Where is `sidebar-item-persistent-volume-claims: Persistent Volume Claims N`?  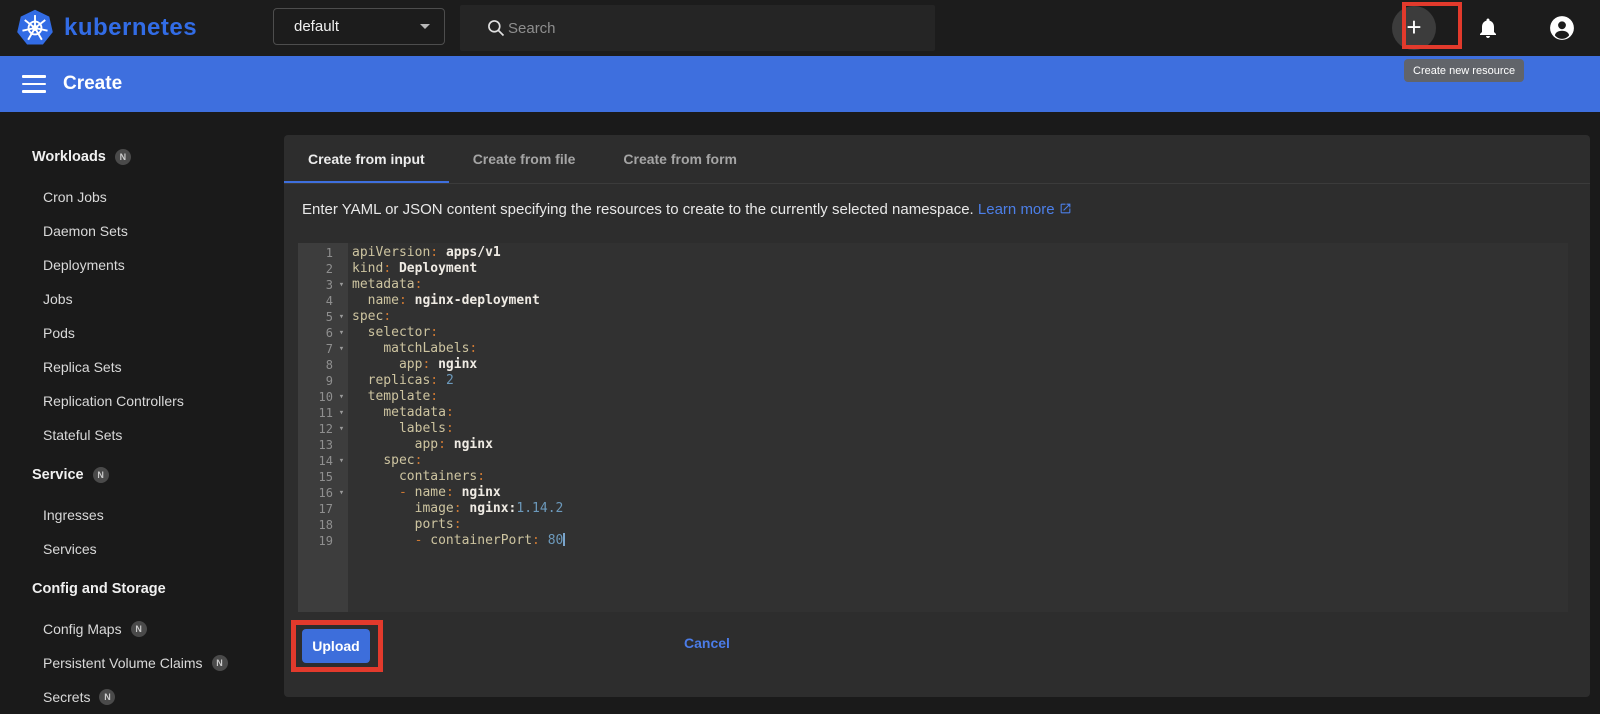 sidebar-item-persistent-volume-claims: Persistent Volume Claims N is located at coordinates (139, 663).